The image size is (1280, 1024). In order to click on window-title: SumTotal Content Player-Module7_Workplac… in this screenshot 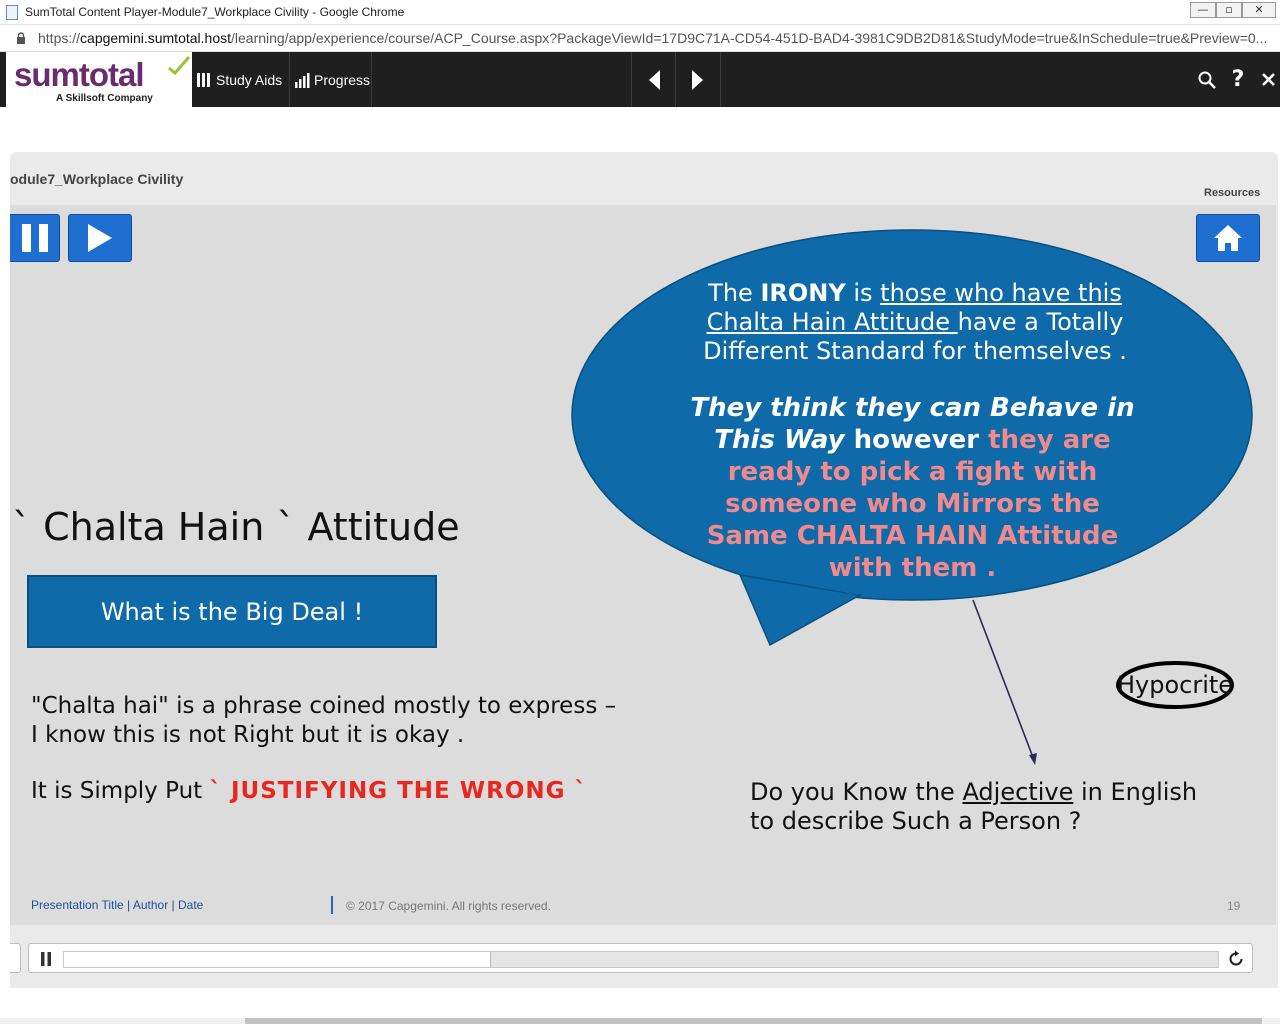, I will do `click(215, 12)`.